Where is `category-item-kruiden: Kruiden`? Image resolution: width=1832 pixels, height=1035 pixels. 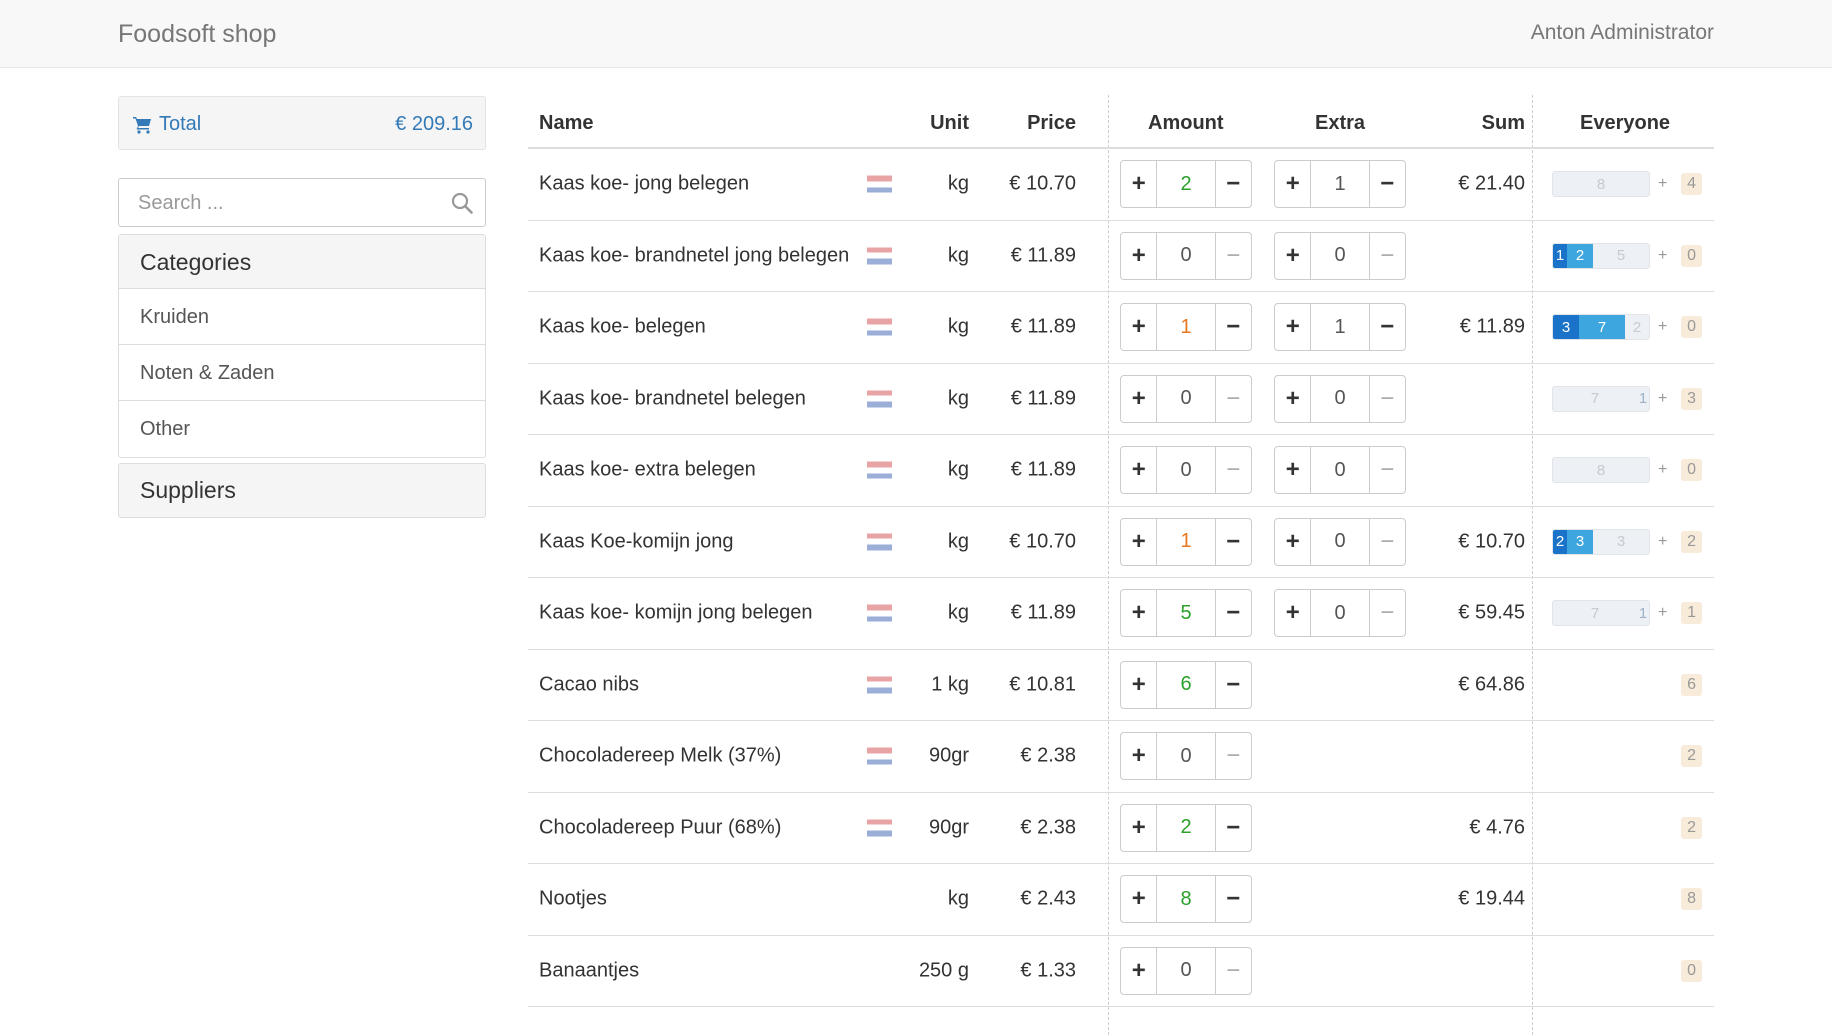
category-item-kruiden: Kruiden is located at coordinates (302, 317).